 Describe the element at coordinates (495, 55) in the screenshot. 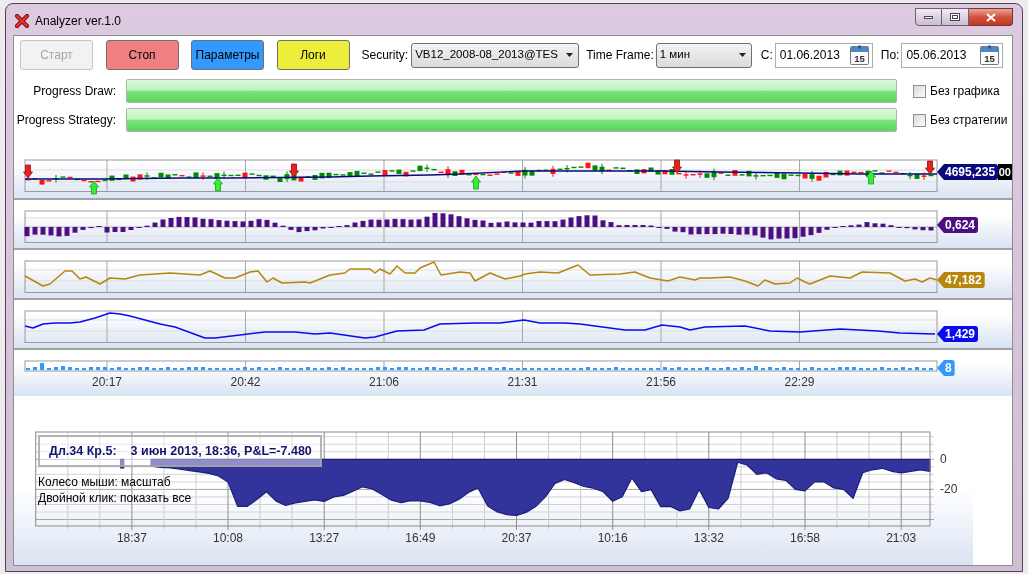

I see `security-dropdown: VB12_2008-08_2013@TES` at that location.